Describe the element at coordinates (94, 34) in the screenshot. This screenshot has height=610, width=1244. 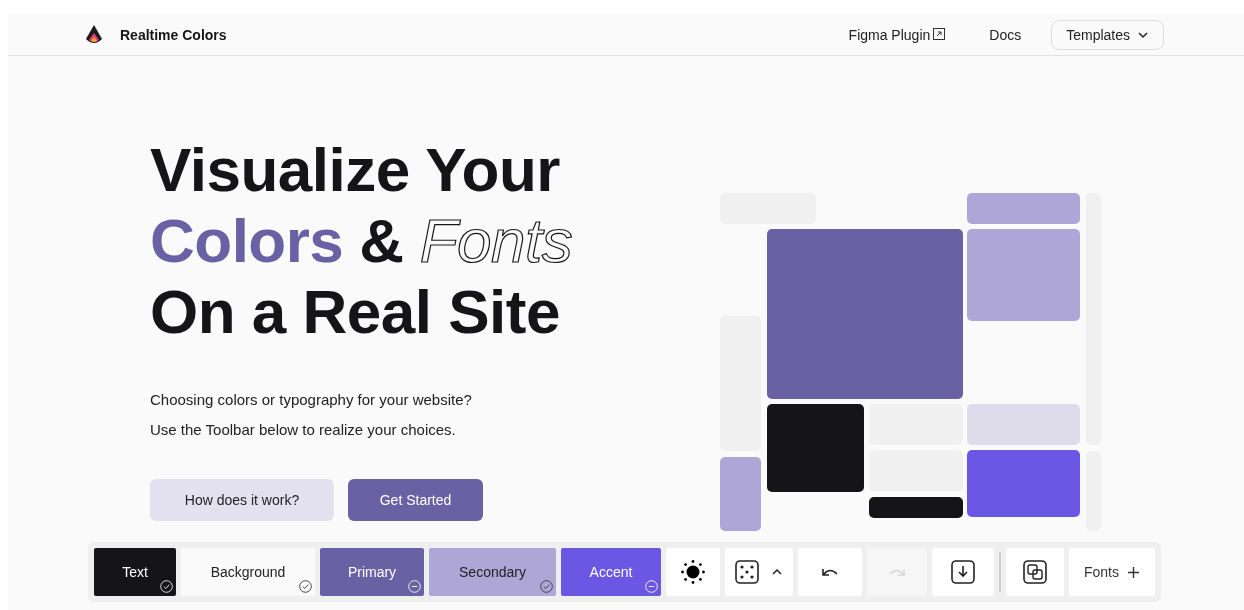
I see `logo-icon` at that location.